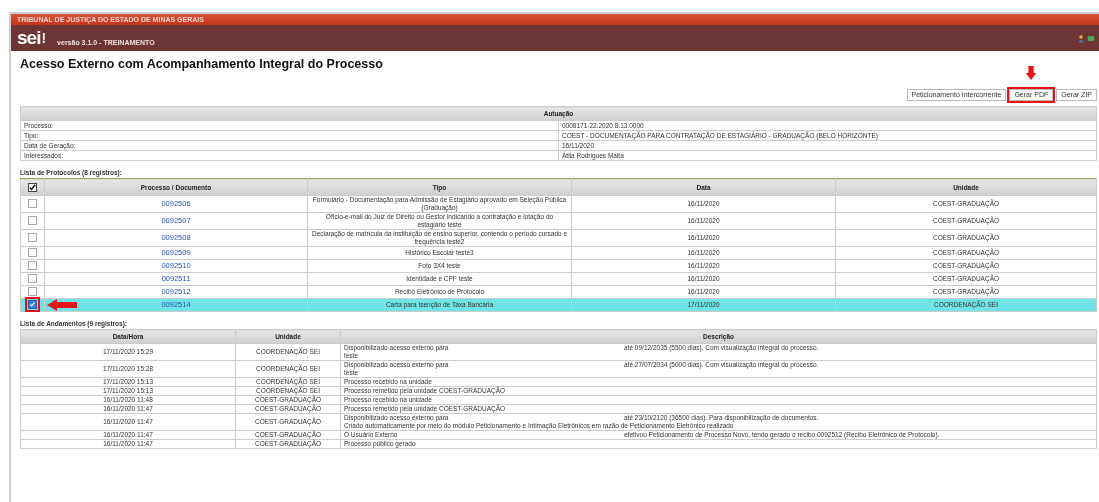 The width and height of the screenshot is (1099, 502). I want to click on user-icon, so click(1081, 38).